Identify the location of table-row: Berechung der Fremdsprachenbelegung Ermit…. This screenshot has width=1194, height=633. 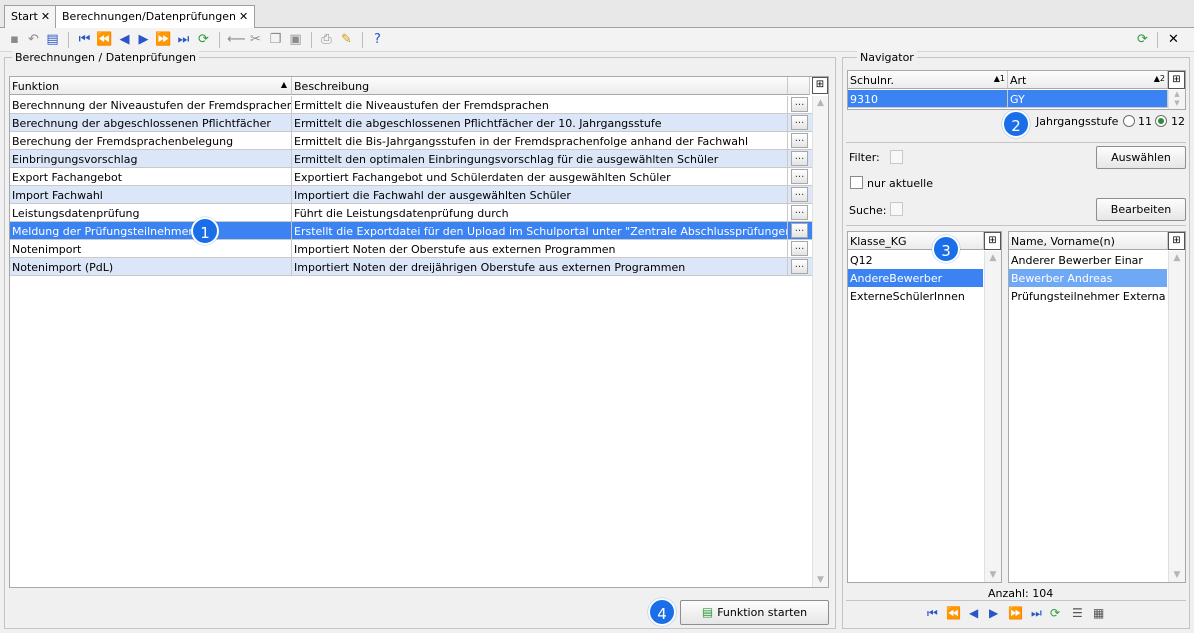
(411, 141).